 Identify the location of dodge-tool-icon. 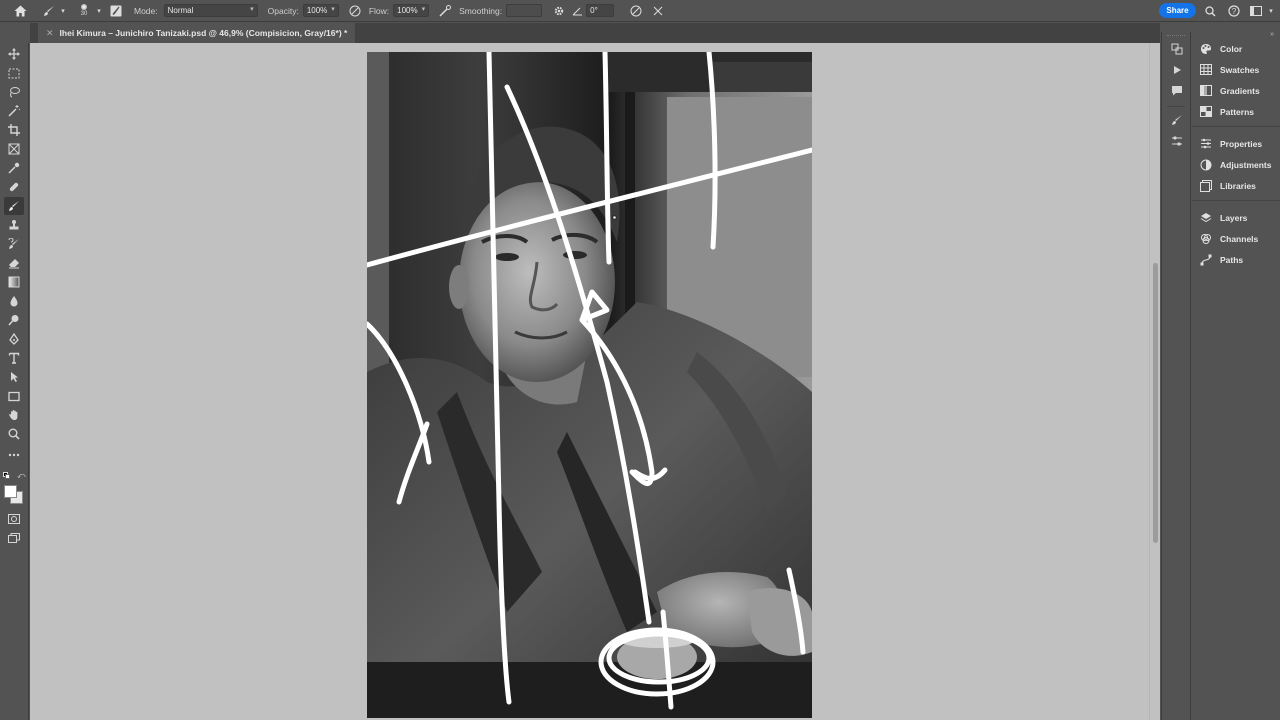
(14, 320).